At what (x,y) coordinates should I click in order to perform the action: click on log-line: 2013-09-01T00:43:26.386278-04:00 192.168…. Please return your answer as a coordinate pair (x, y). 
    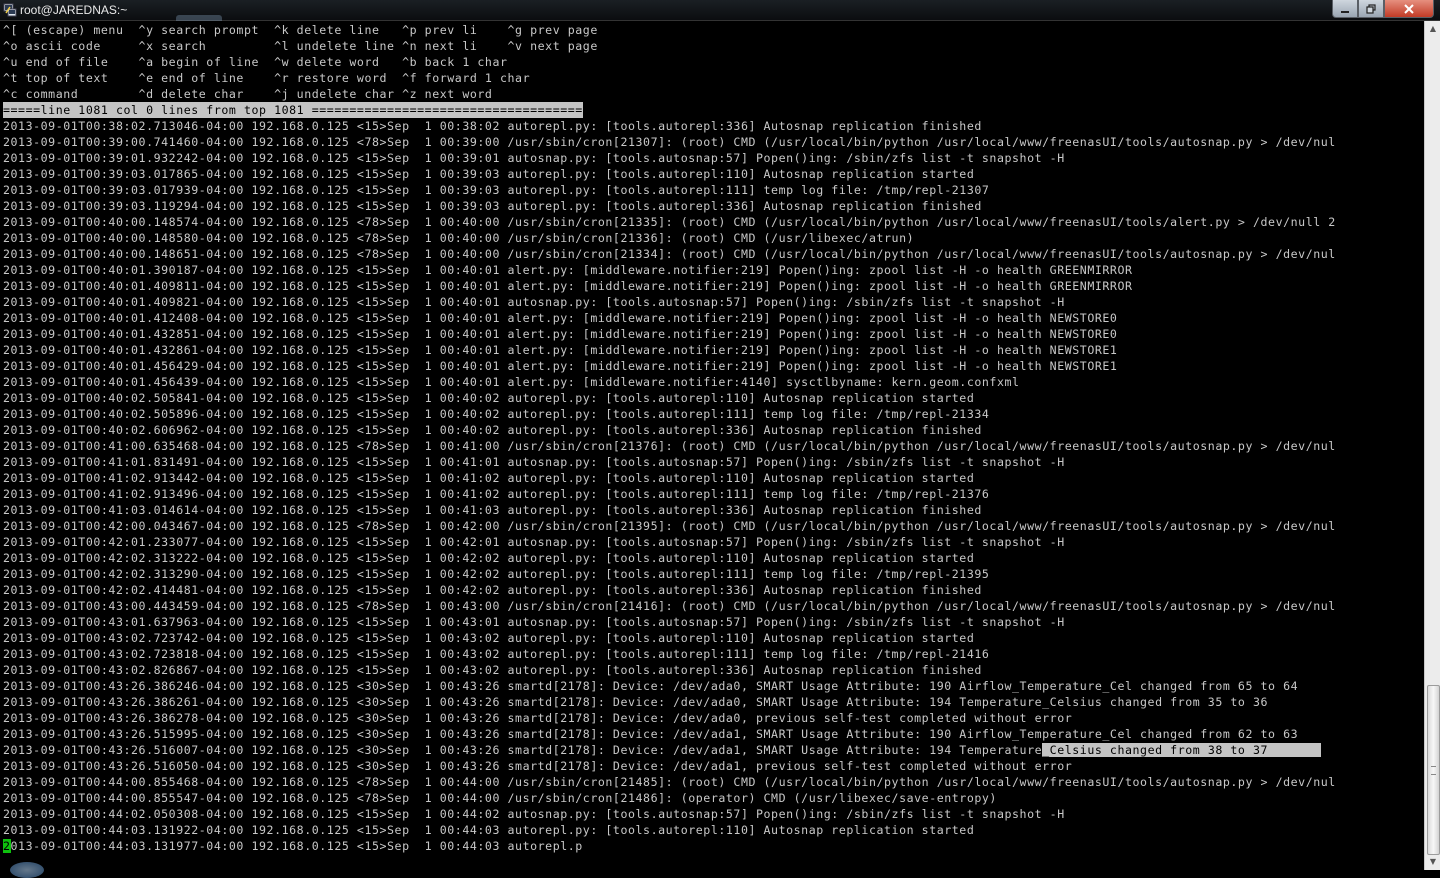
    Looking at the image, I should click on (538, 718).